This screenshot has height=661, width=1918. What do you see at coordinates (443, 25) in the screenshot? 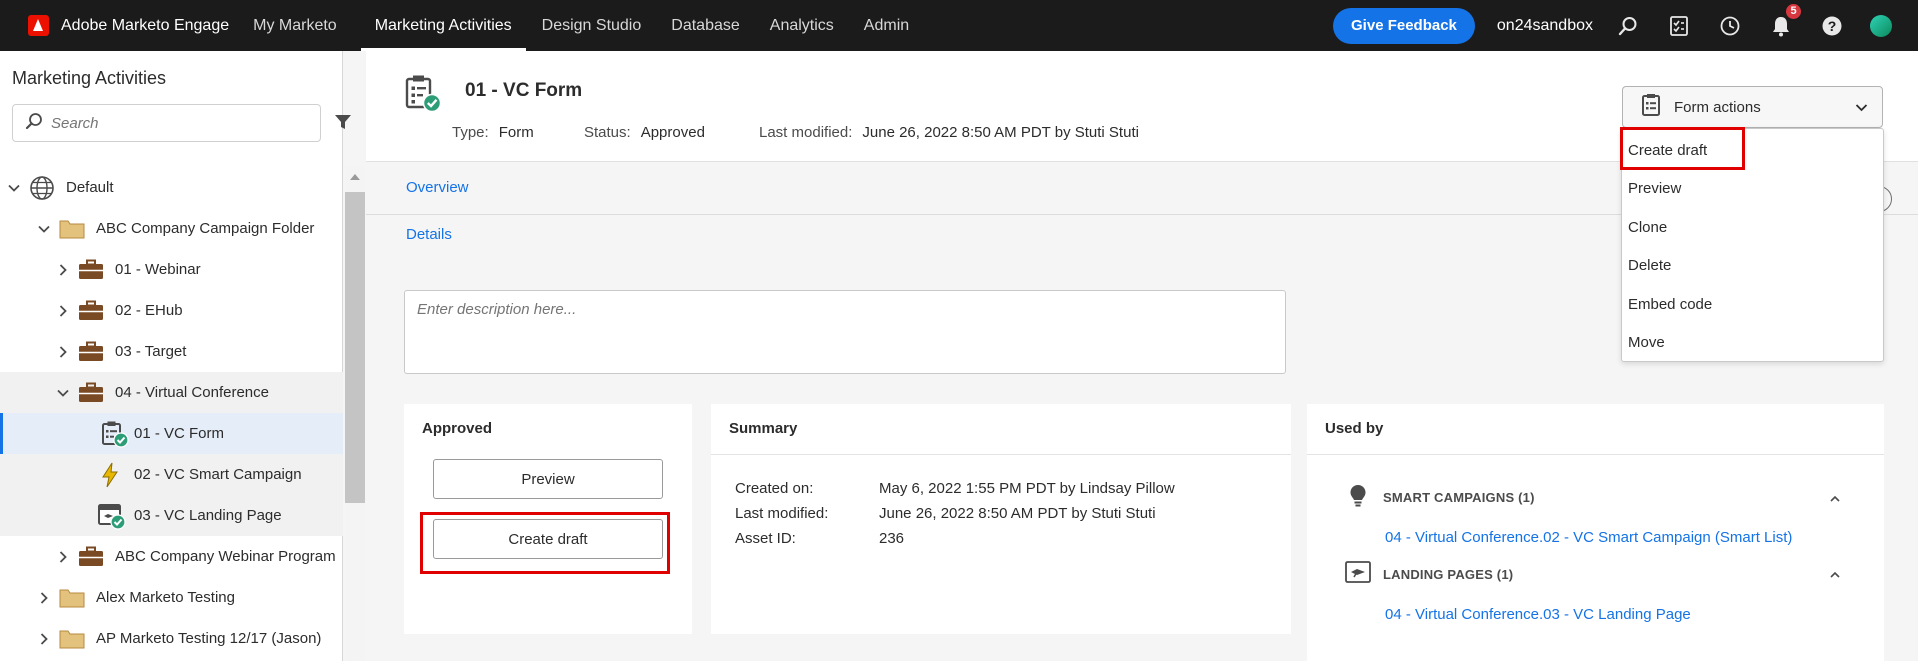
I see `nav-marketing-activities: Marketing Activities` at bounding box center [443, 25].